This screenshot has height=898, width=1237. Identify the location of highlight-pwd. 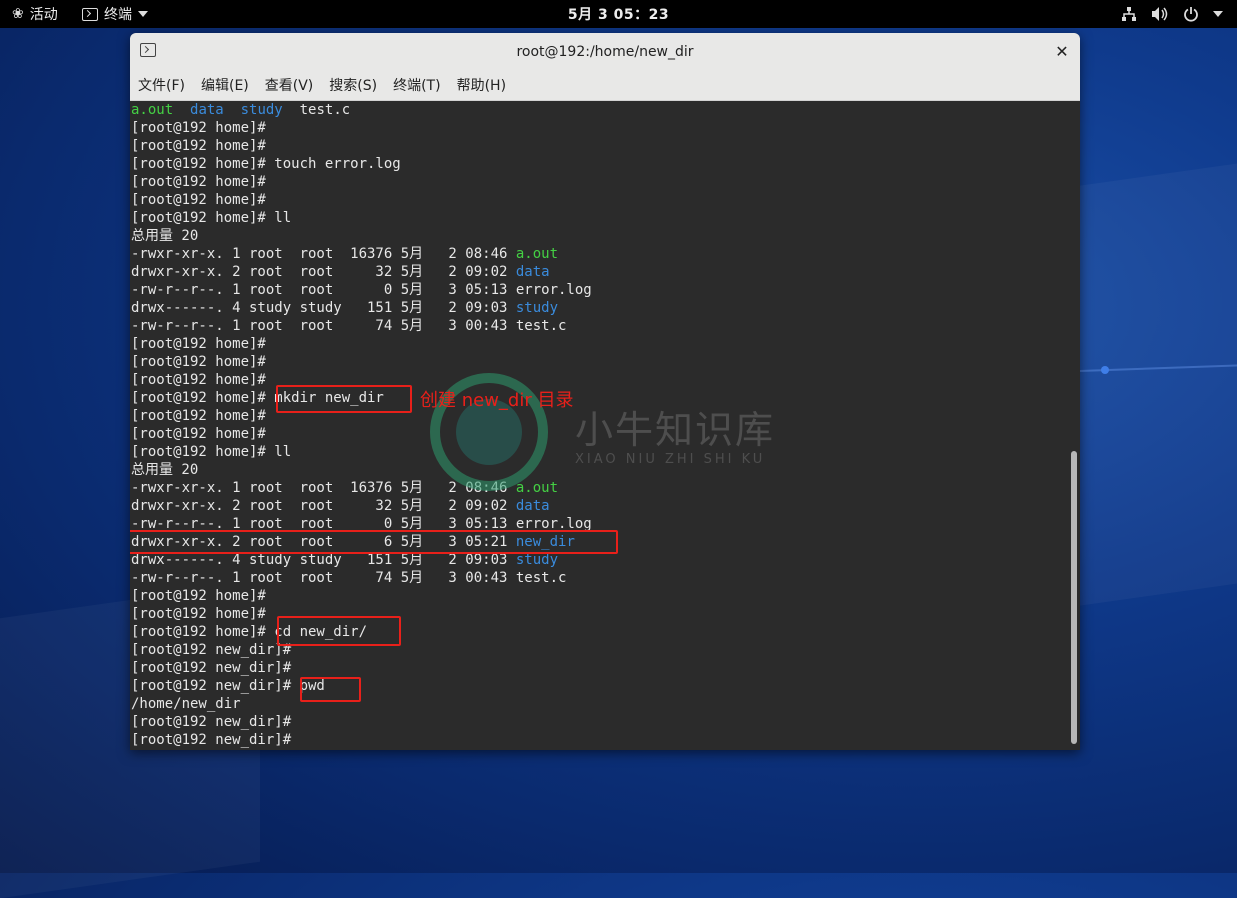
(330, 689).